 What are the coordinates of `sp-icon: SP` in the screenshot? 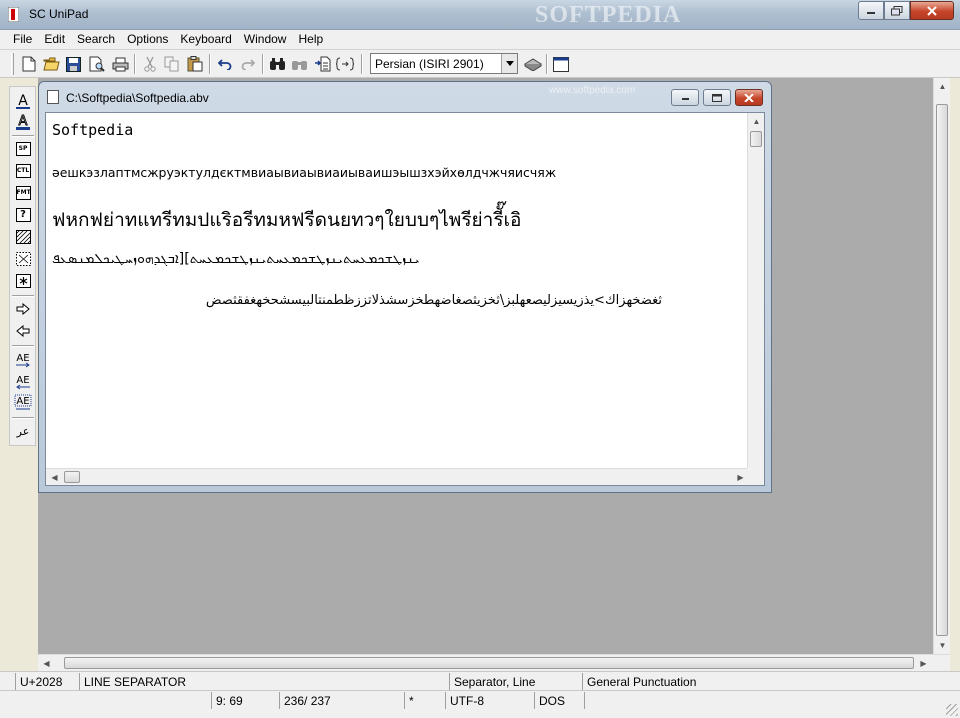 It's located at (23, 149).